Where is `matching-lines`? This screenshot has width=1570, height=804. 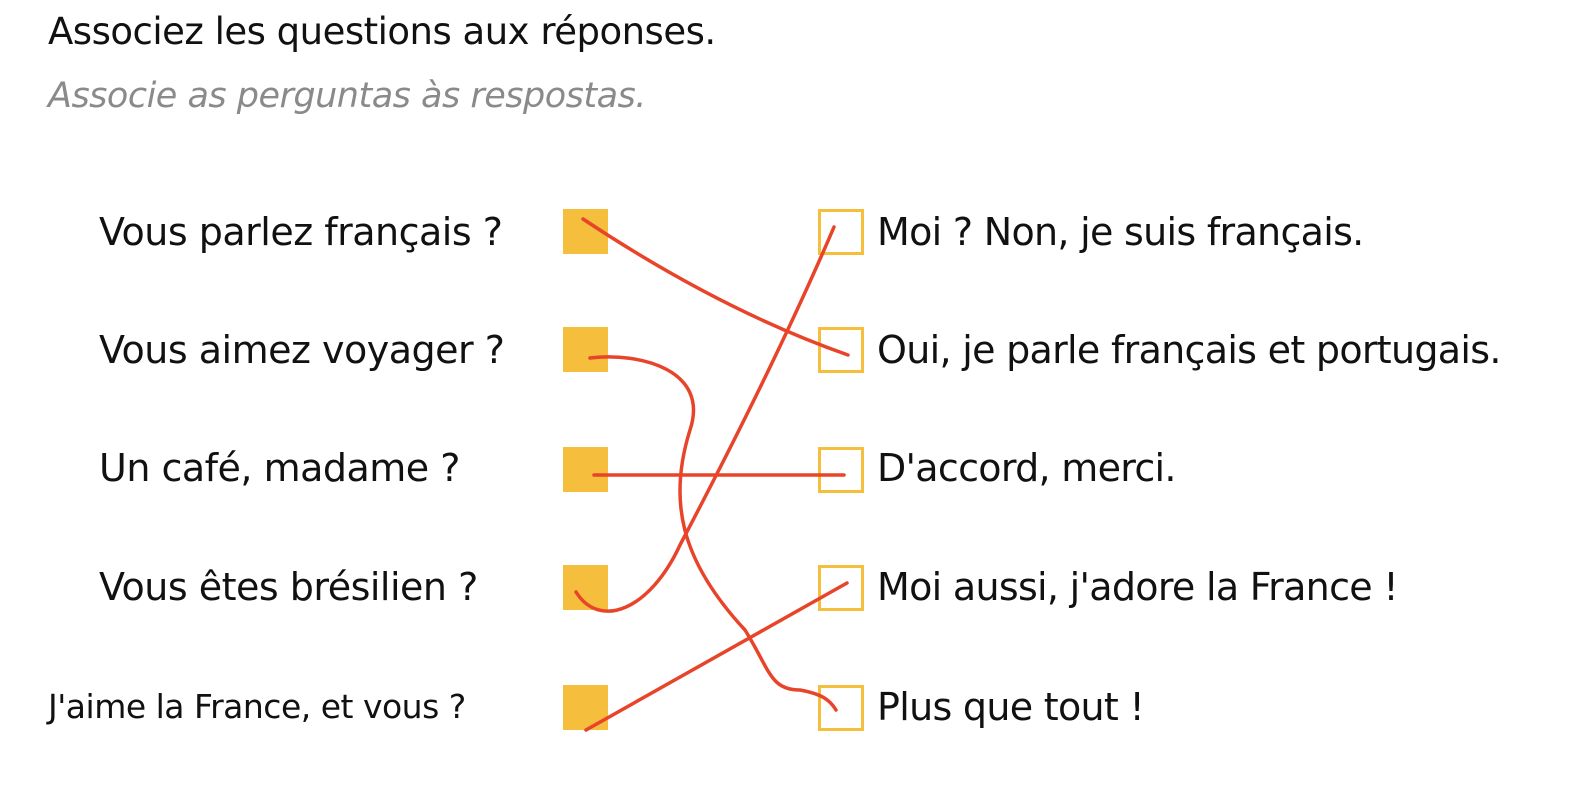
matching-lines is located at coordinates (712, 474).